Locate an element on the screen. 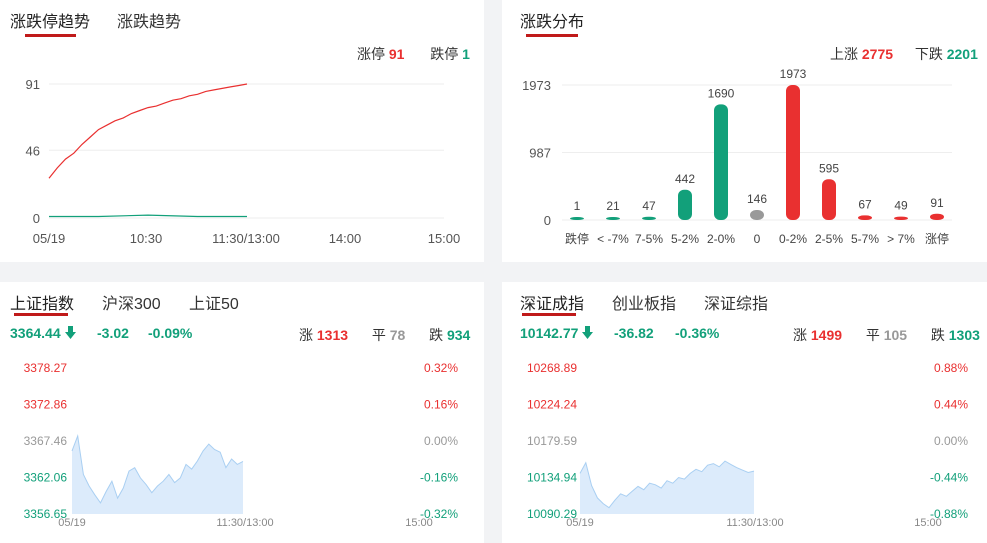 The width and height of the screenshot is (987, 543). y-tick-label: 987 is located at coordinates (540, 152).